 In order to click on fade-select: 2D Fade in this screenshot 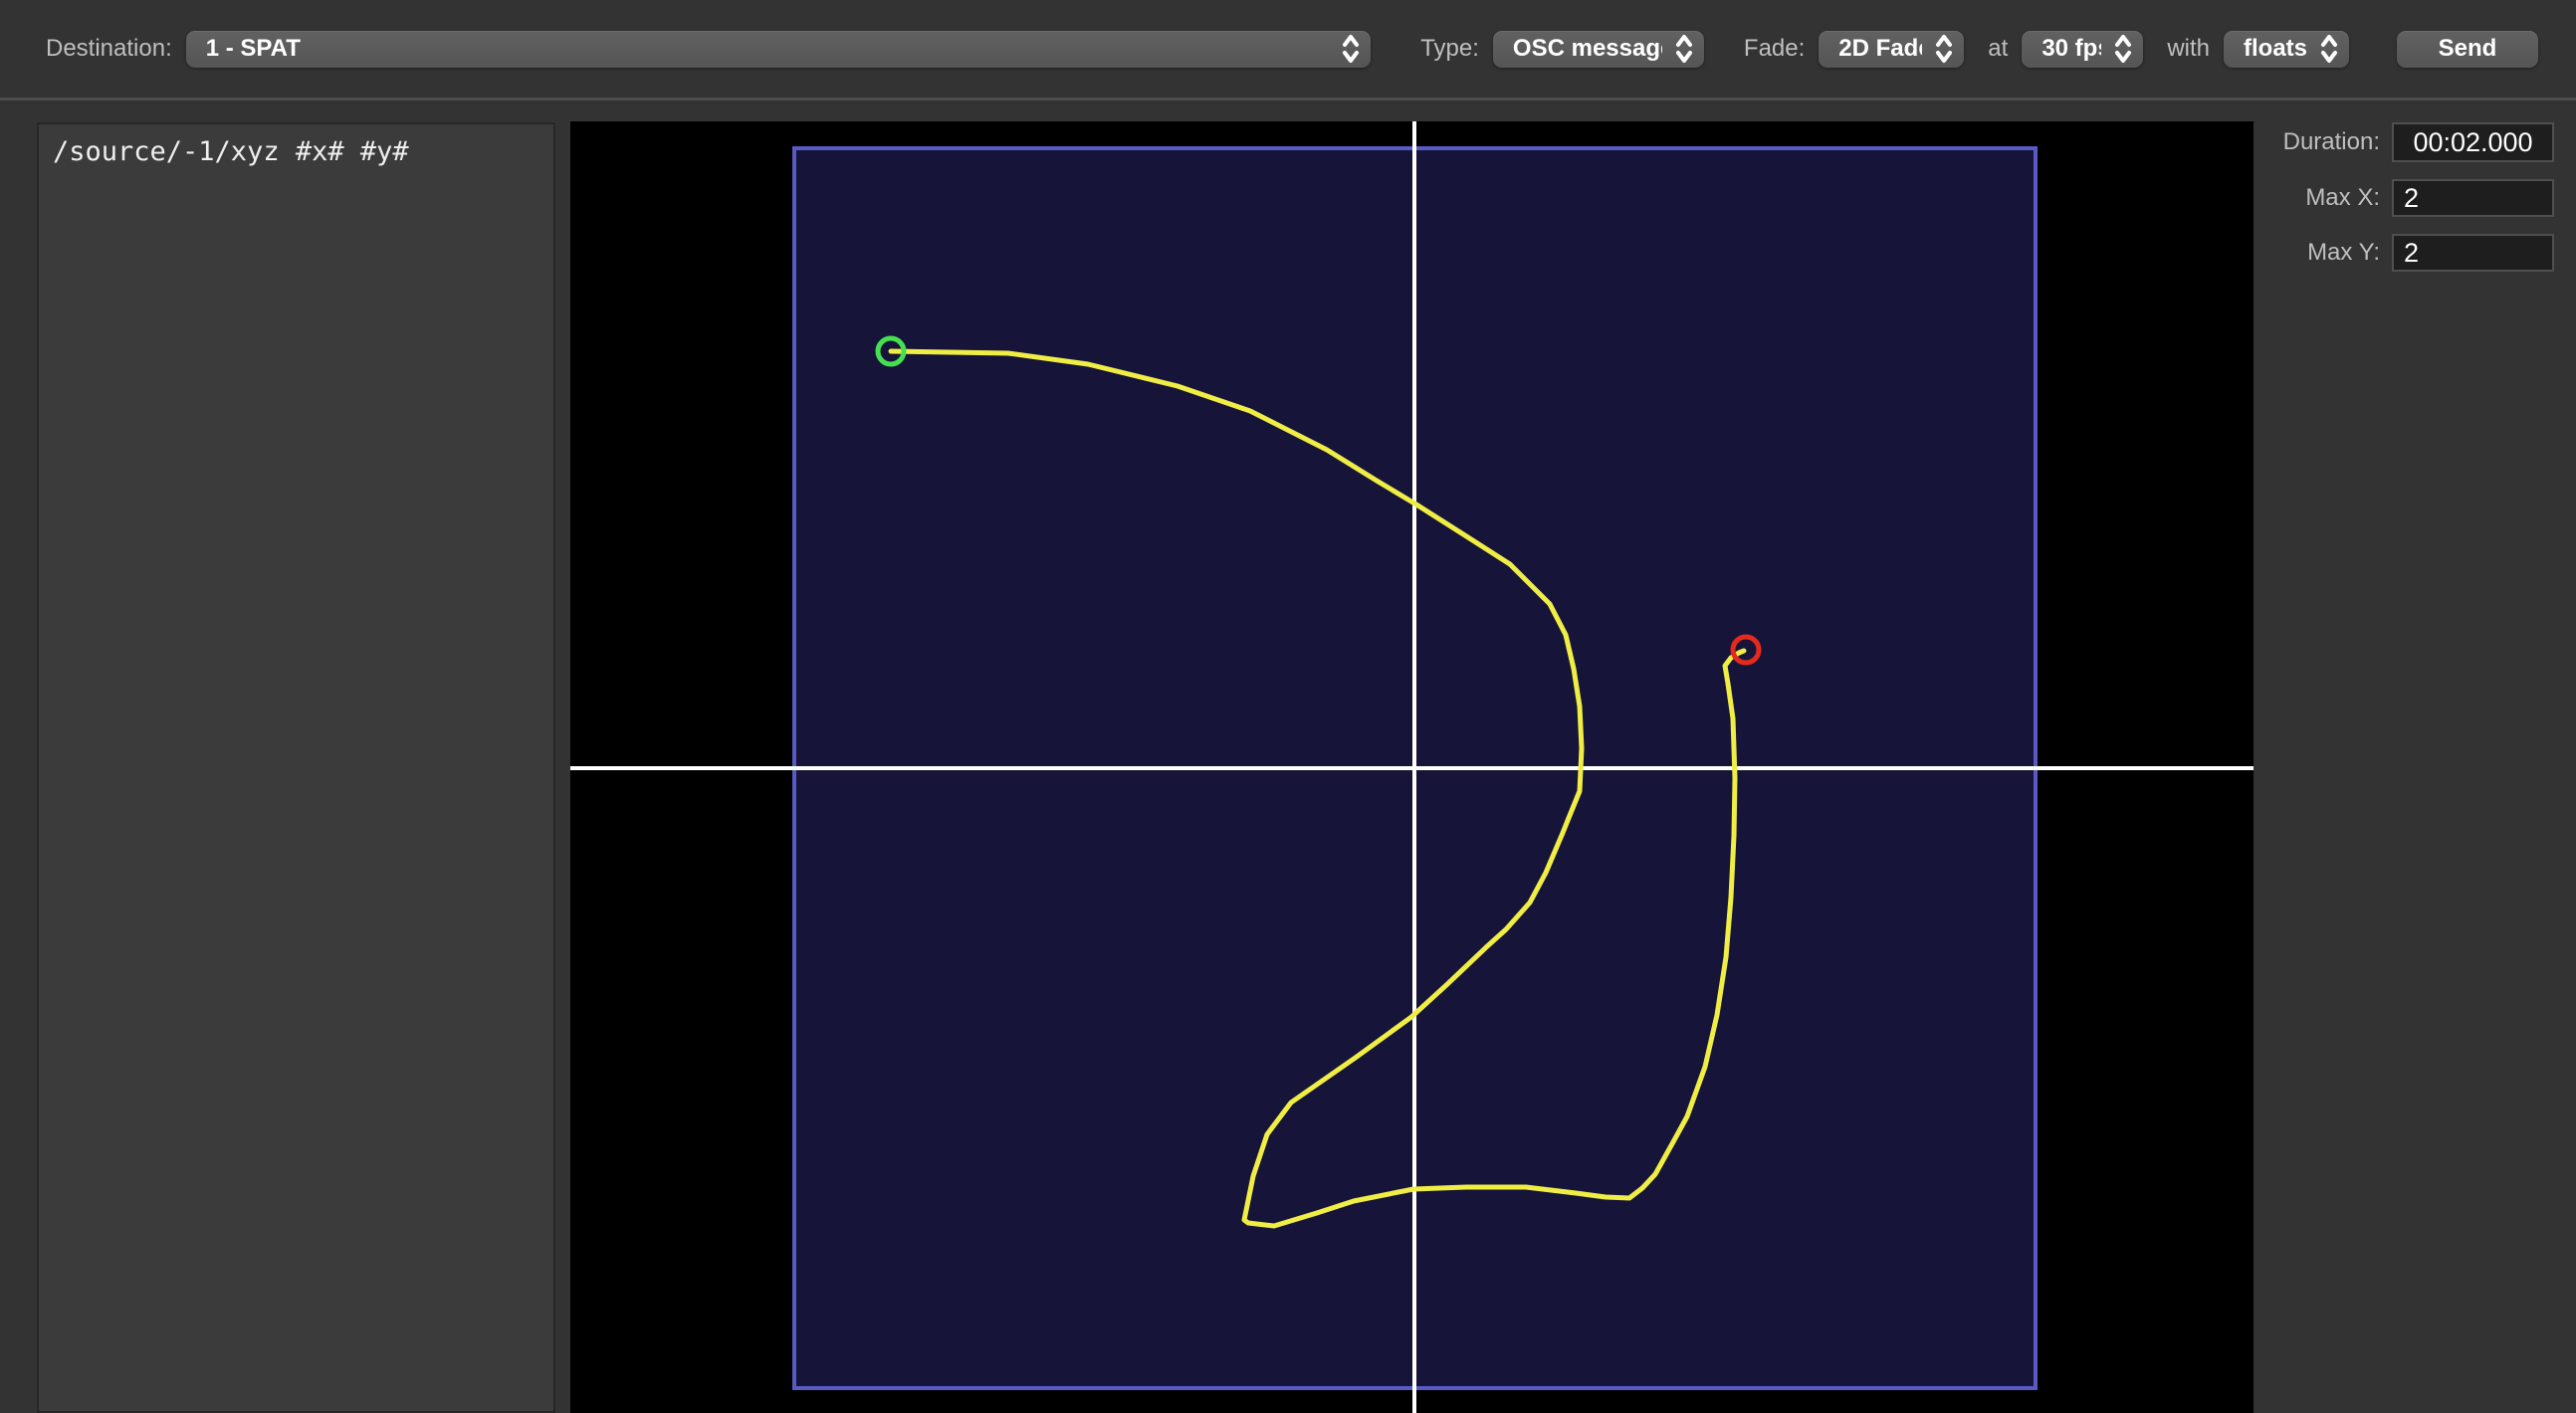, I will do `click(1892, 49)`.